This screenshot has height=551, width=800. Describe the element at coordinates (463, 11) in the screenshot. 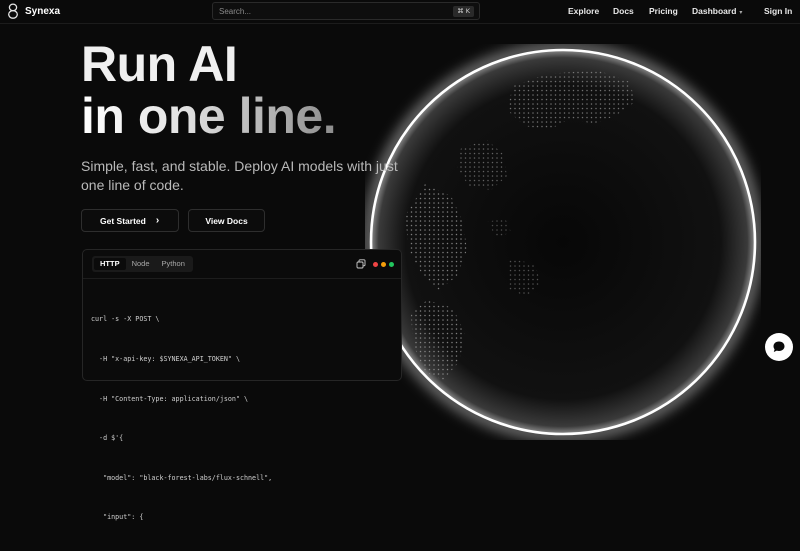

I see `search-shortcut-badge: ⌘ K` at that location.